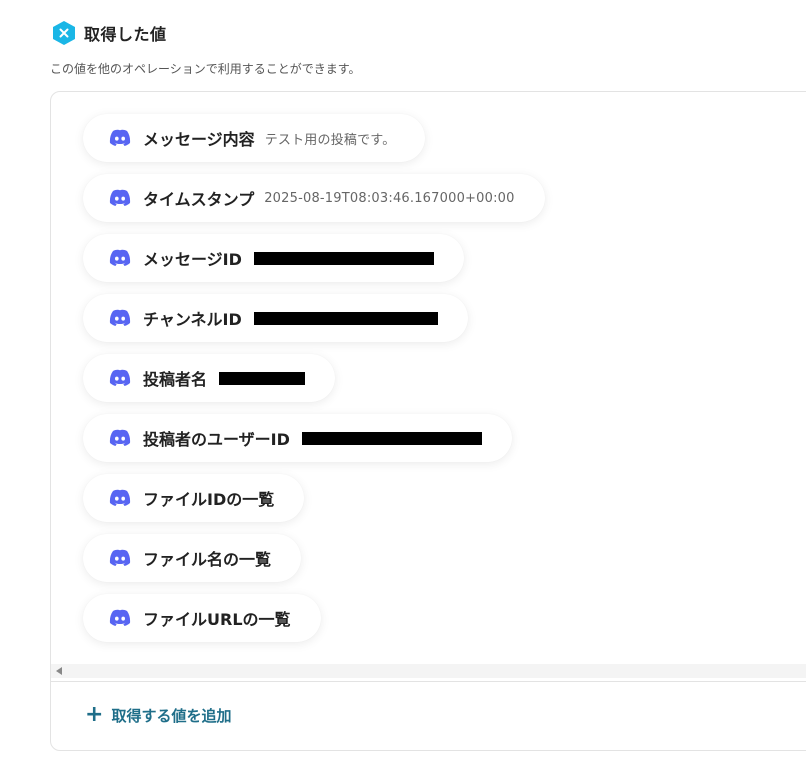 The width and height of the screenshot is (806, 764). Describe the element at coordinates (297, 438) in the screenshot. I see `value-chip-author-user-id: 投稿者のユーザーID` at that location.